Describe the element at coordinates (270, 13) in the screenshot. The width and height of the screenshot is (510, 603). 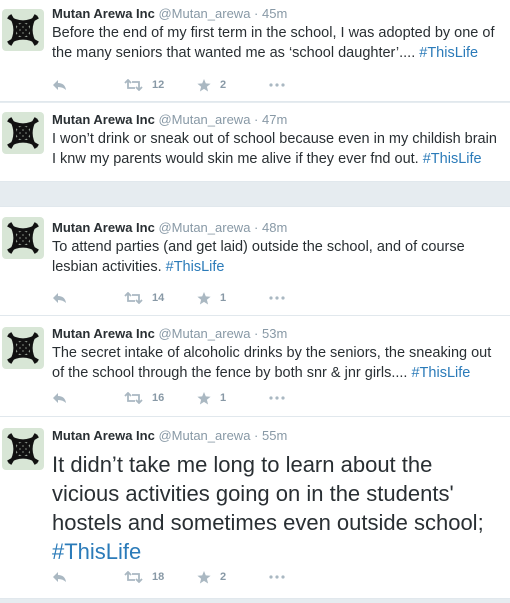
I see `tweet-time: · 45m` at that location.